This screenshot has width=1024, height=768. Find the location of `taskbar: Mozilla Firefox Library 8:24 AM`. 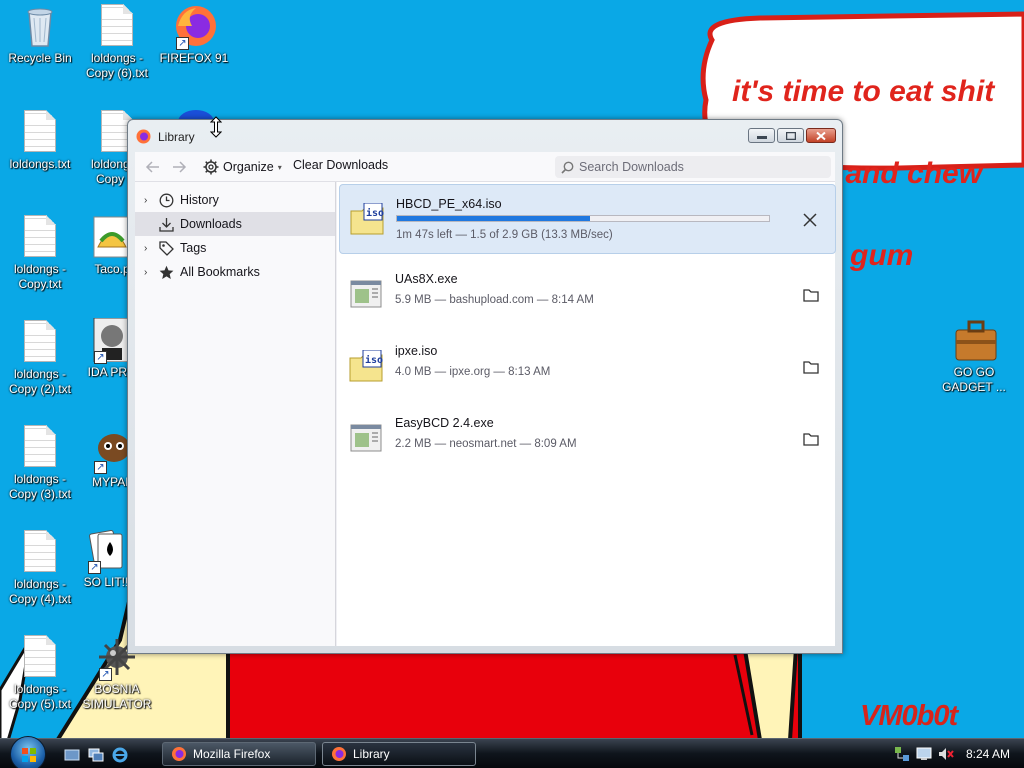

taskbar: Mozilla Firefox Library 8:24 AM is located at coordinates (512, 752).